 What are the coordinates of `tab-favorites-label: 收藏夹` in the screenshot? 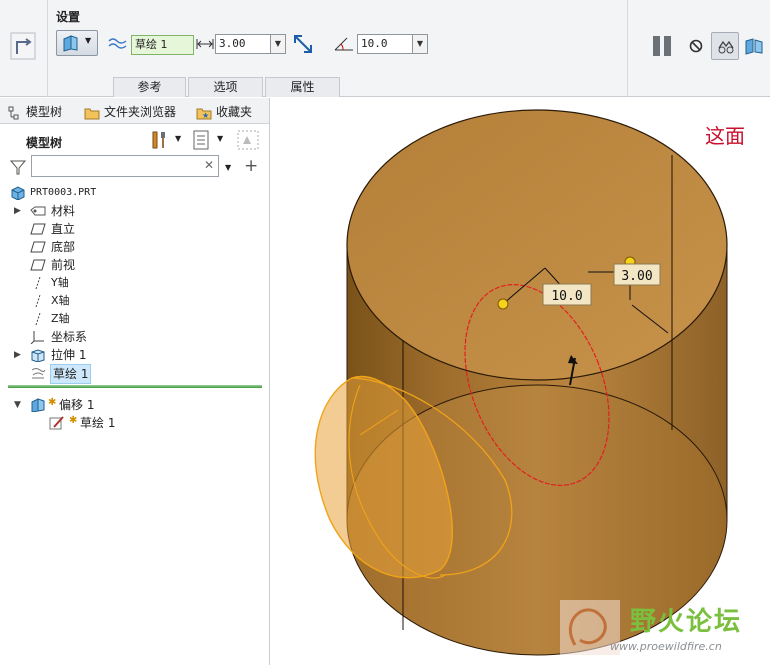 It's located at (234, 112).